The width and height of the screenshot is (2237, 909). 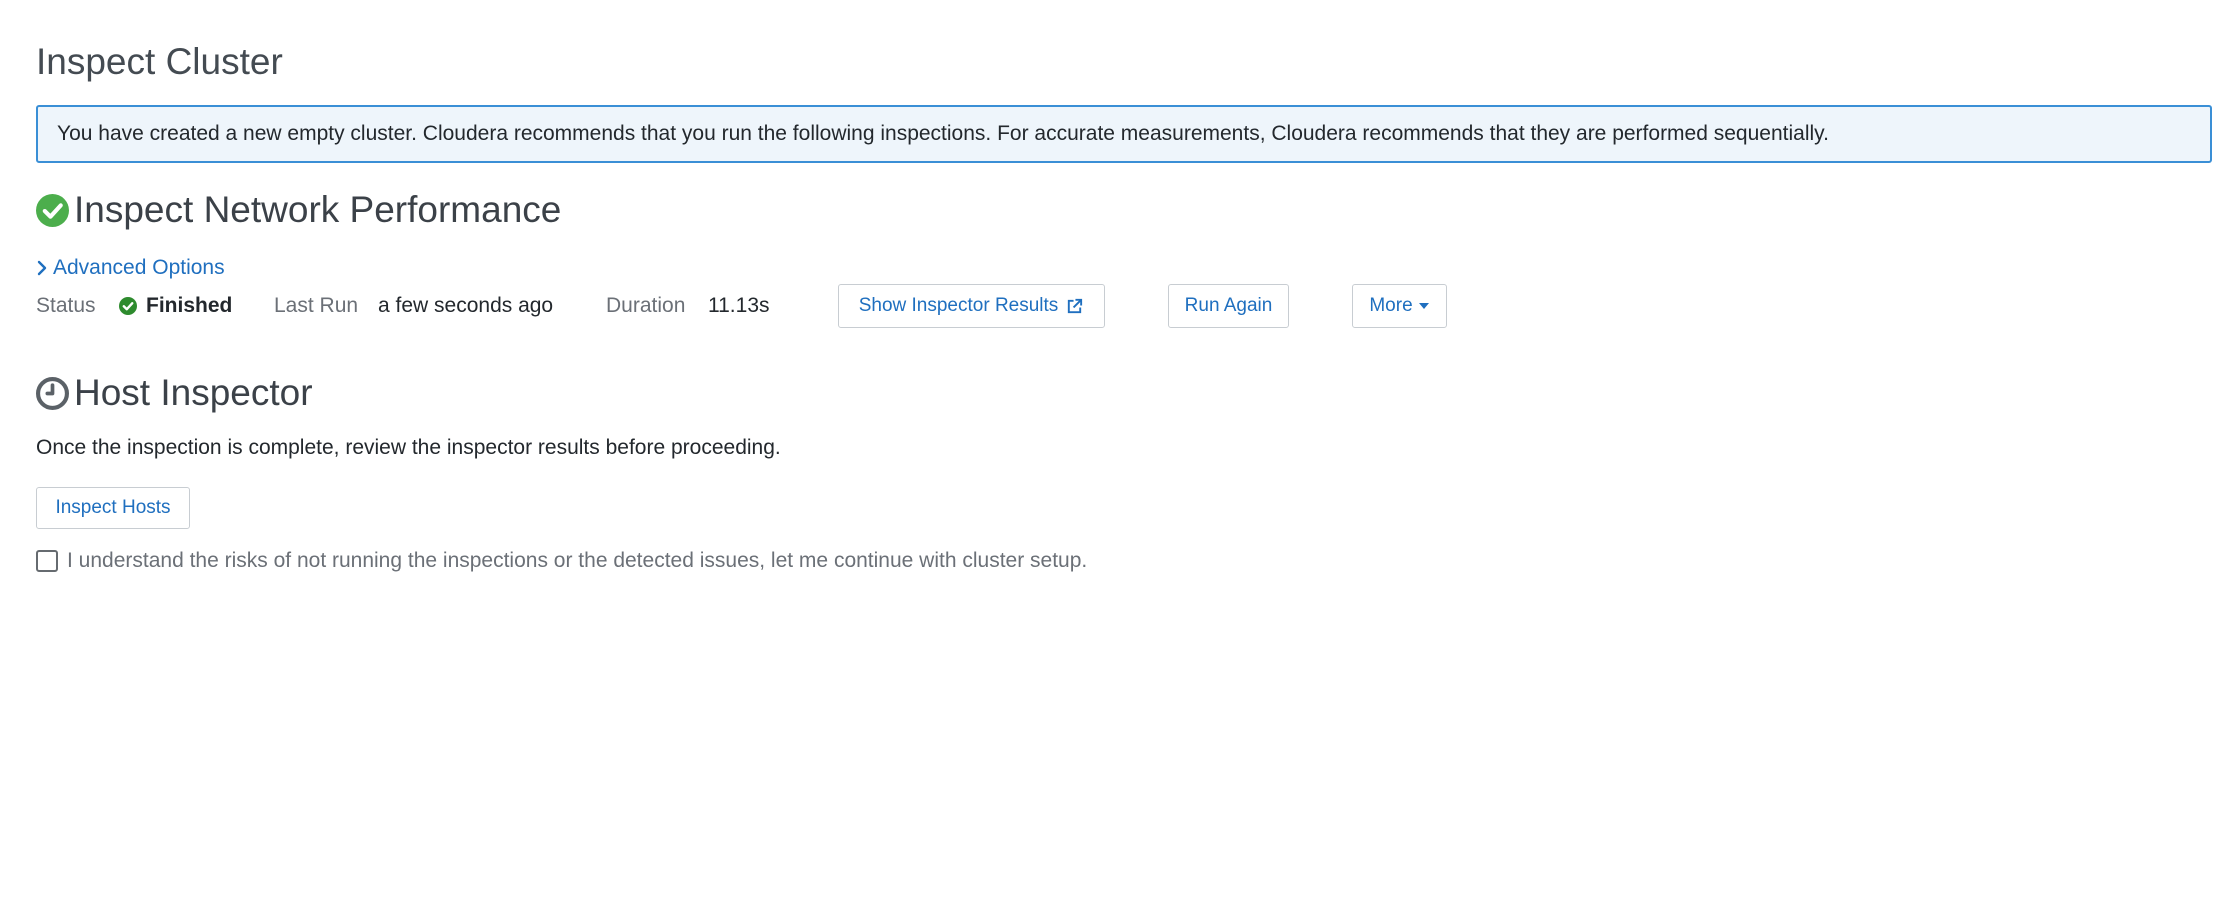 I want to click on inspect-hosts-button: Inspect Hosts, so click(x=113, y=508).